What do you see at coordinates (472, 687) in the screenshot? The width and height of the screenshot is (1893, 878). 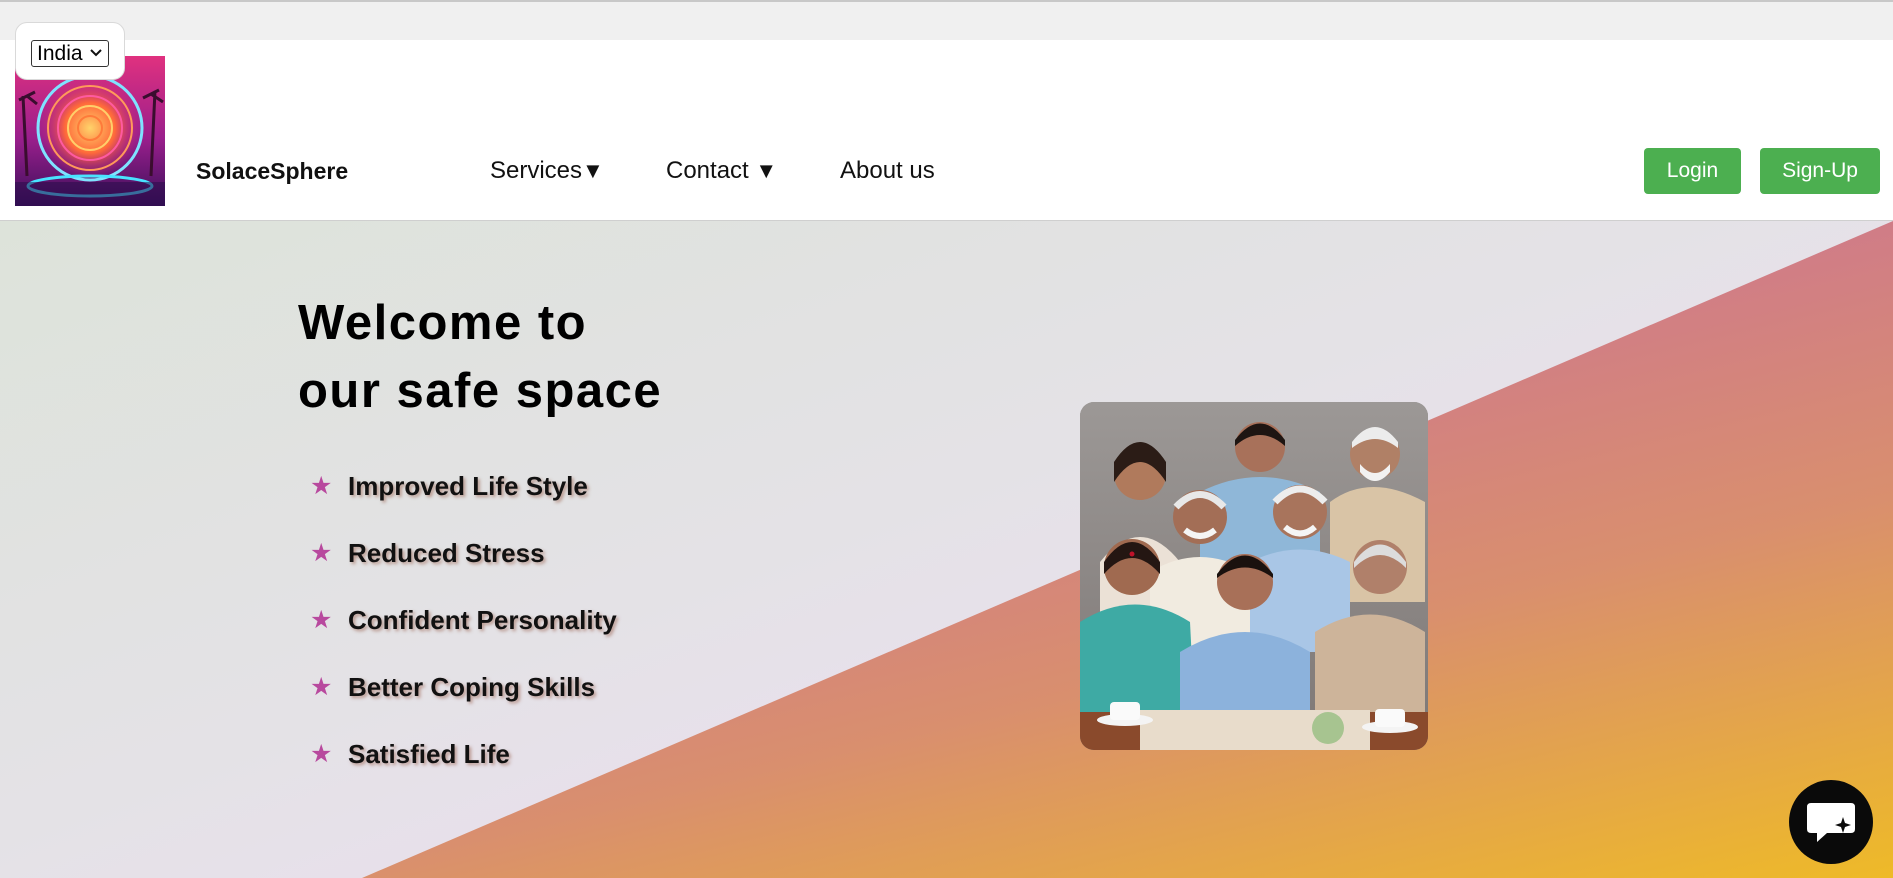 I see `benefit-label: Better Coping Skills` at bounding box center [472, 687].